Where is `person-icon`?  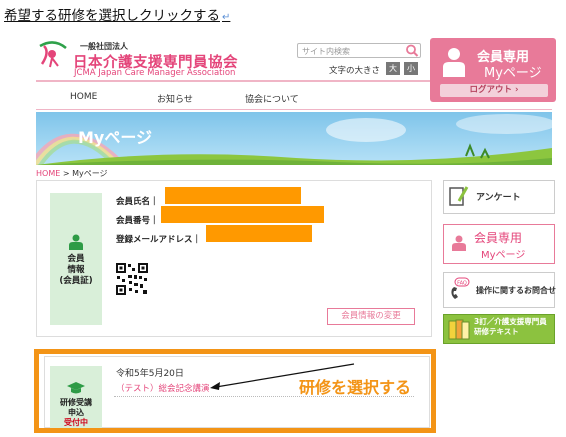
person-icon is located at coordinates (454, 62).